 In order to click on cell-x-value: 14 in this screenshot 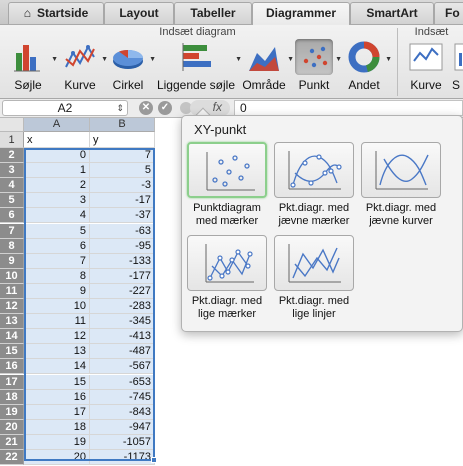, I will do `click(57, 367)`.